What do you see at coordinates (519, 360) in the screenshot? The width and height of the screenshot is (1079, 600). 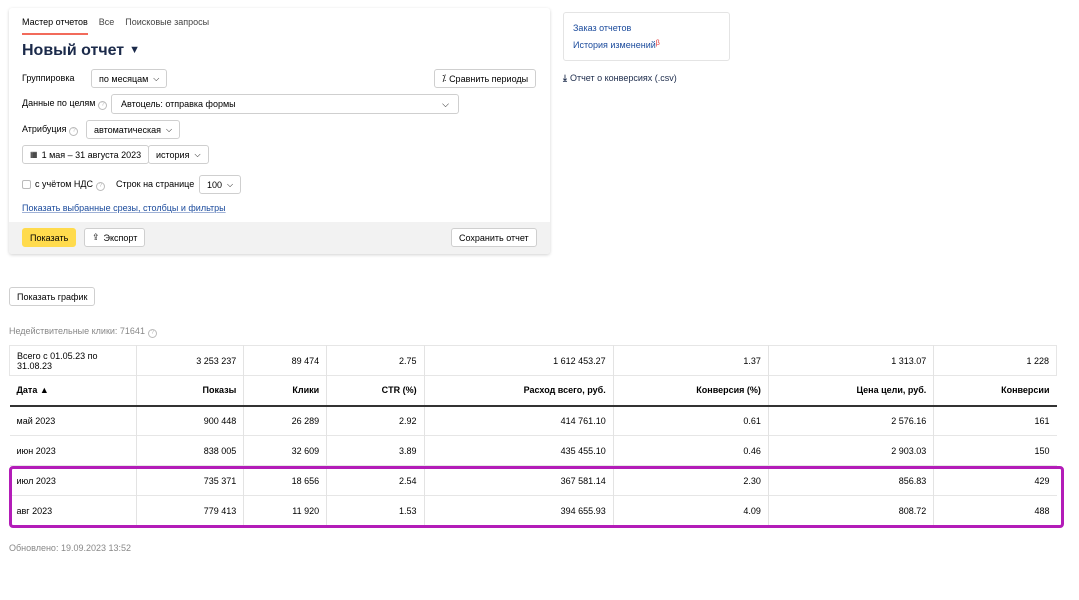 I see `table-cell: 1 612 453.27` at bounding box center [519, 360].